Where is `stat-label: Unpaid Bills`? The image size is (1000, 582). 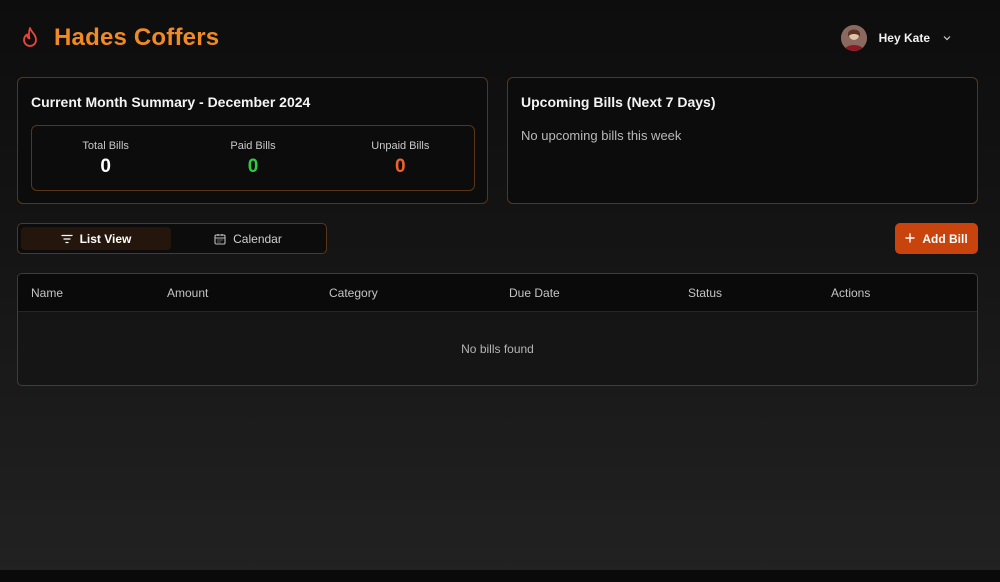 stat-label: Unpaid Bills is located at coordinates (400, 146).